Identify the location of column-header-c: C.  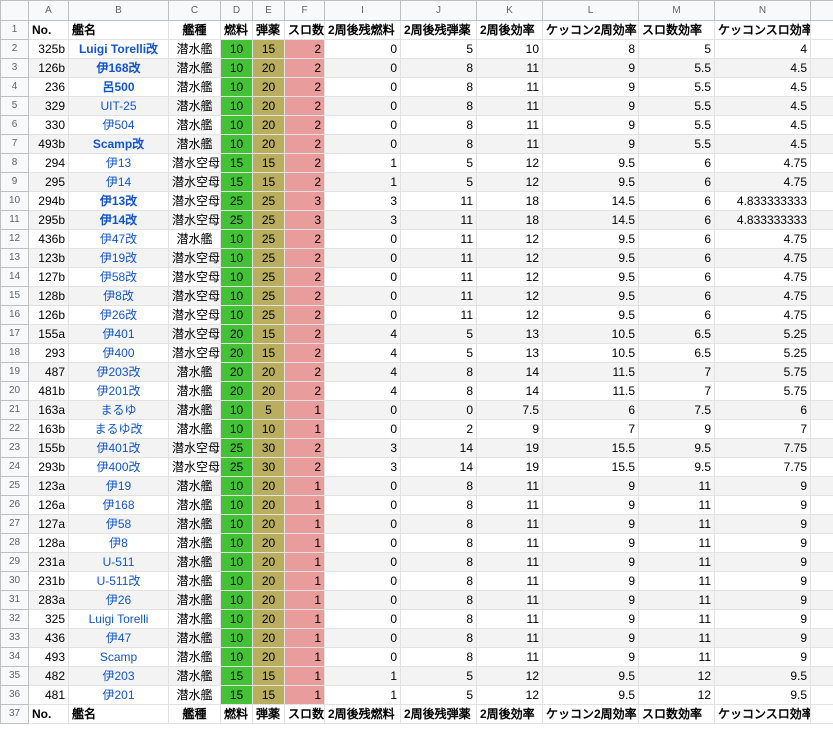
(194, 10).